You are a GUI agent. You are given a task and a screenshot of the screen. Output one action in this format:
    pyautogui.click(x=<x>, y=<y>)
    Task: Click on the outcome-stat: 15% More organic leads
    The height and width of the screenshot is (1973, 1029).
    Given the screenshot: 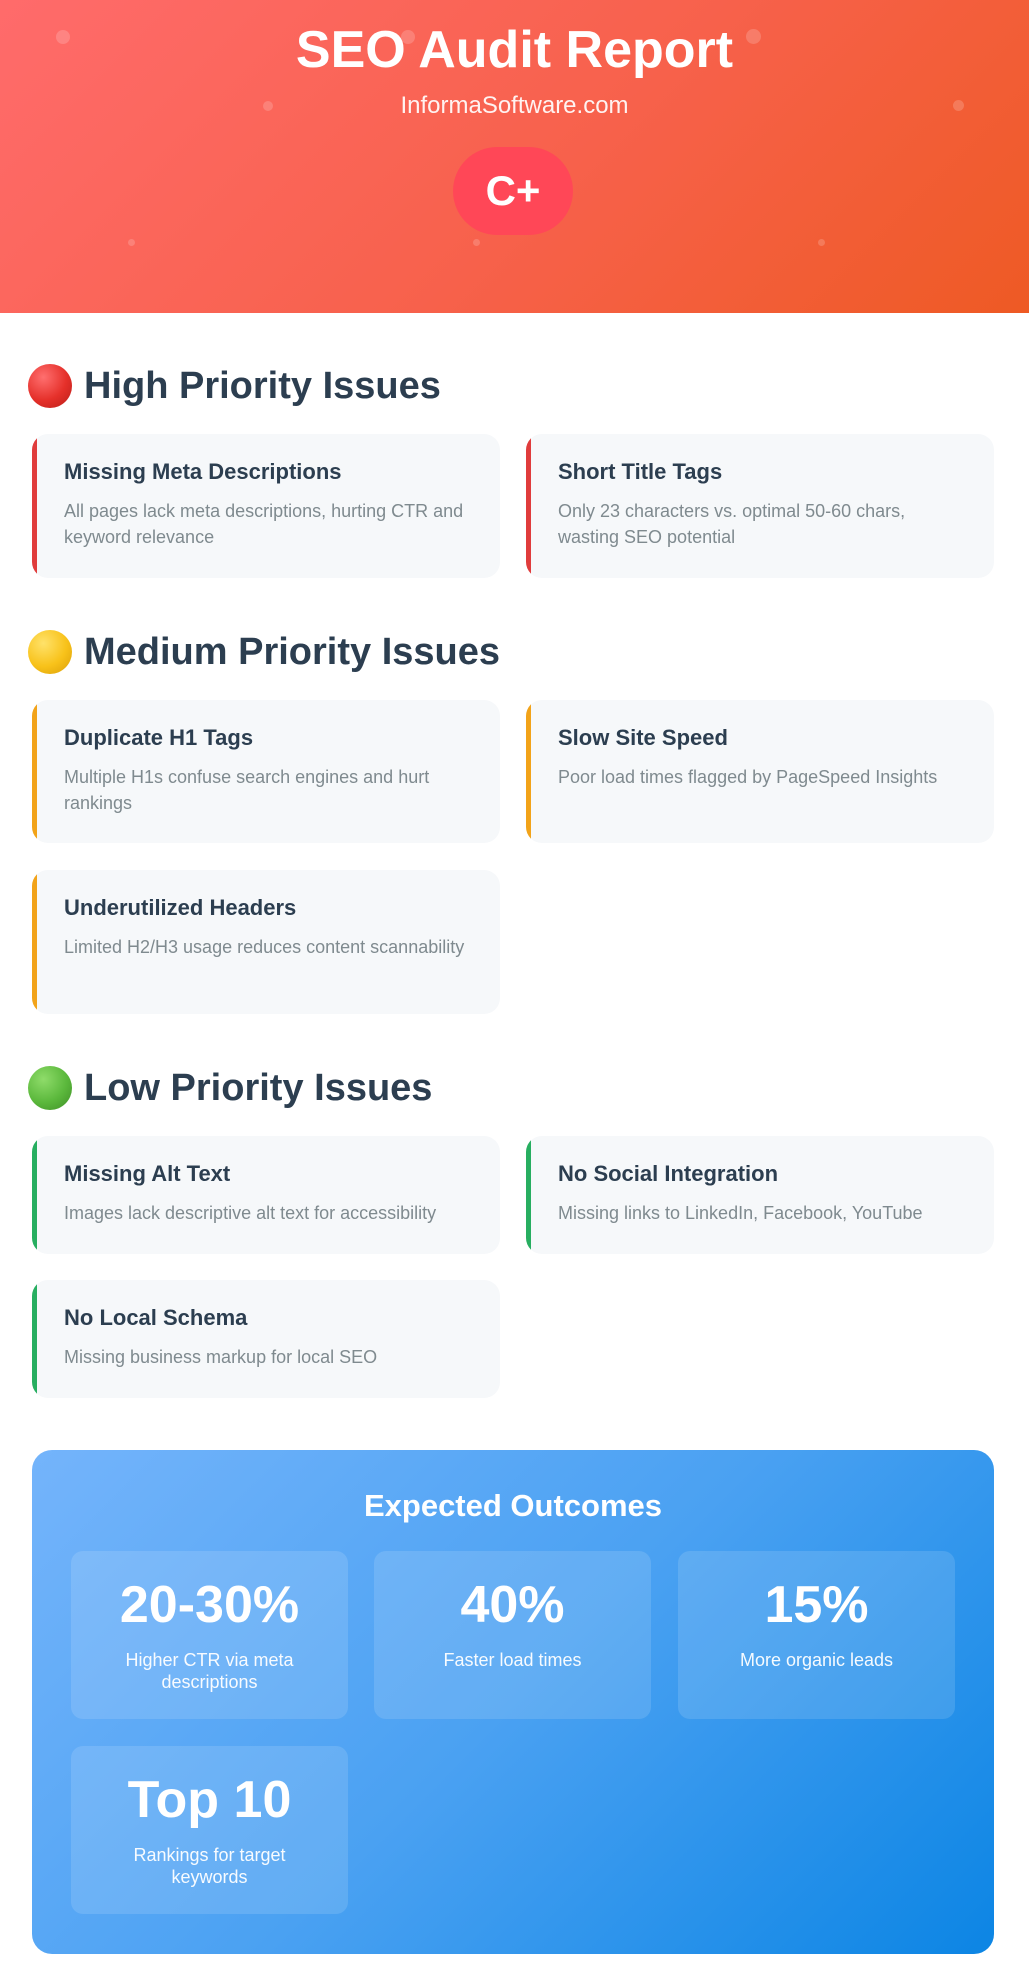 What is the action you would take?
    pyautogui.click(x=816, y=1635)
    